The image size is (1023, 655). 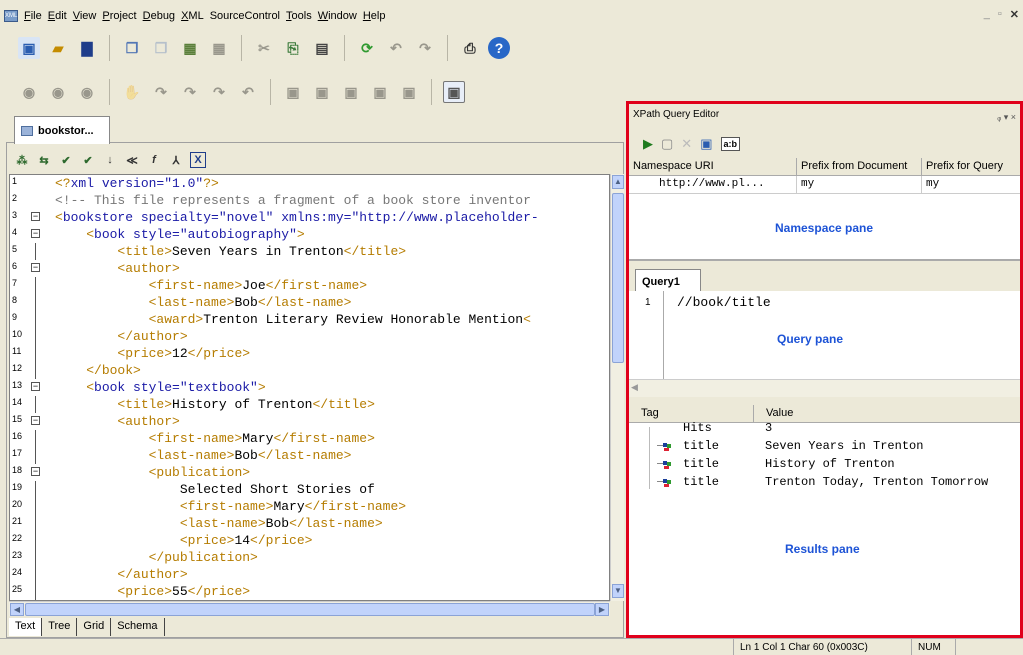 What do you see at coordinates (248, 92) in the screenshot?
I see `step-back-icon: ↶` at bounding box center [248, 92].